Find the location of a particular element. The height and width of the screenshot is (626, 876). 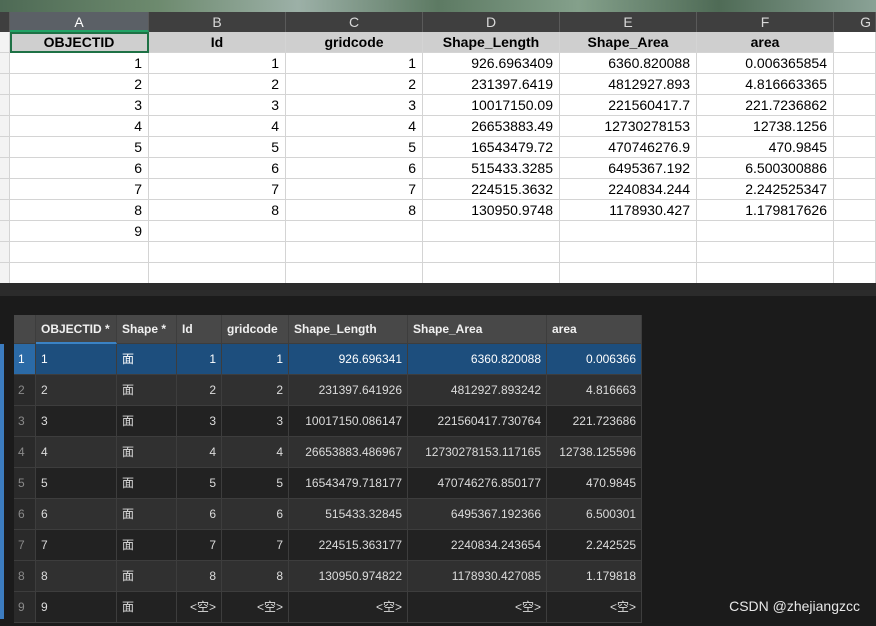

sheet-header-cell: Shape_Area is located at coordinates (628, 42).